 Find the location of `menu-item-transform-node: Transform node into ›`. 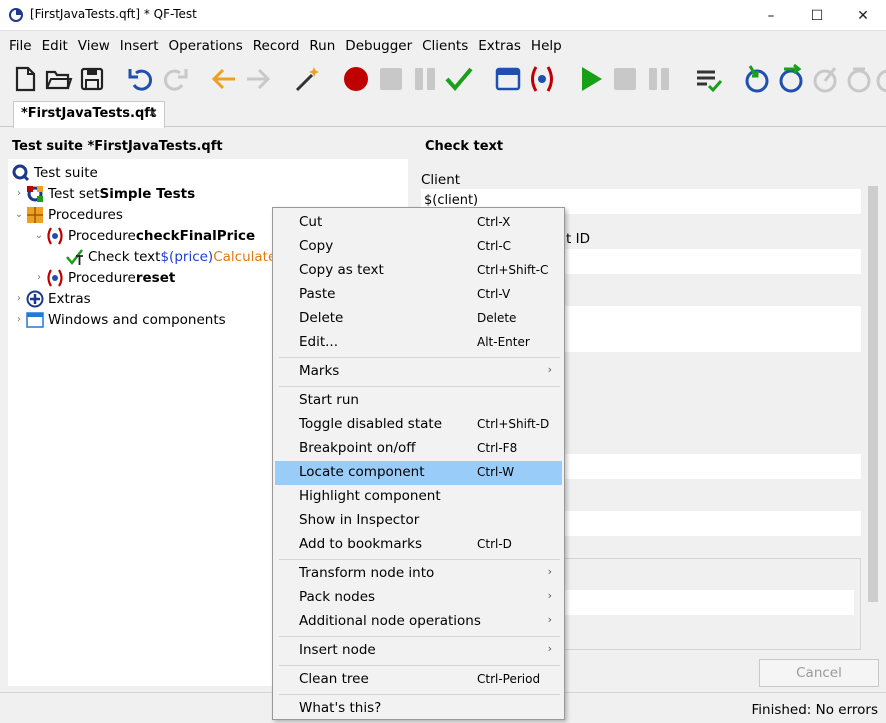

menu-item-transform-node: Transform node into › is located at coordinates (418, 574).